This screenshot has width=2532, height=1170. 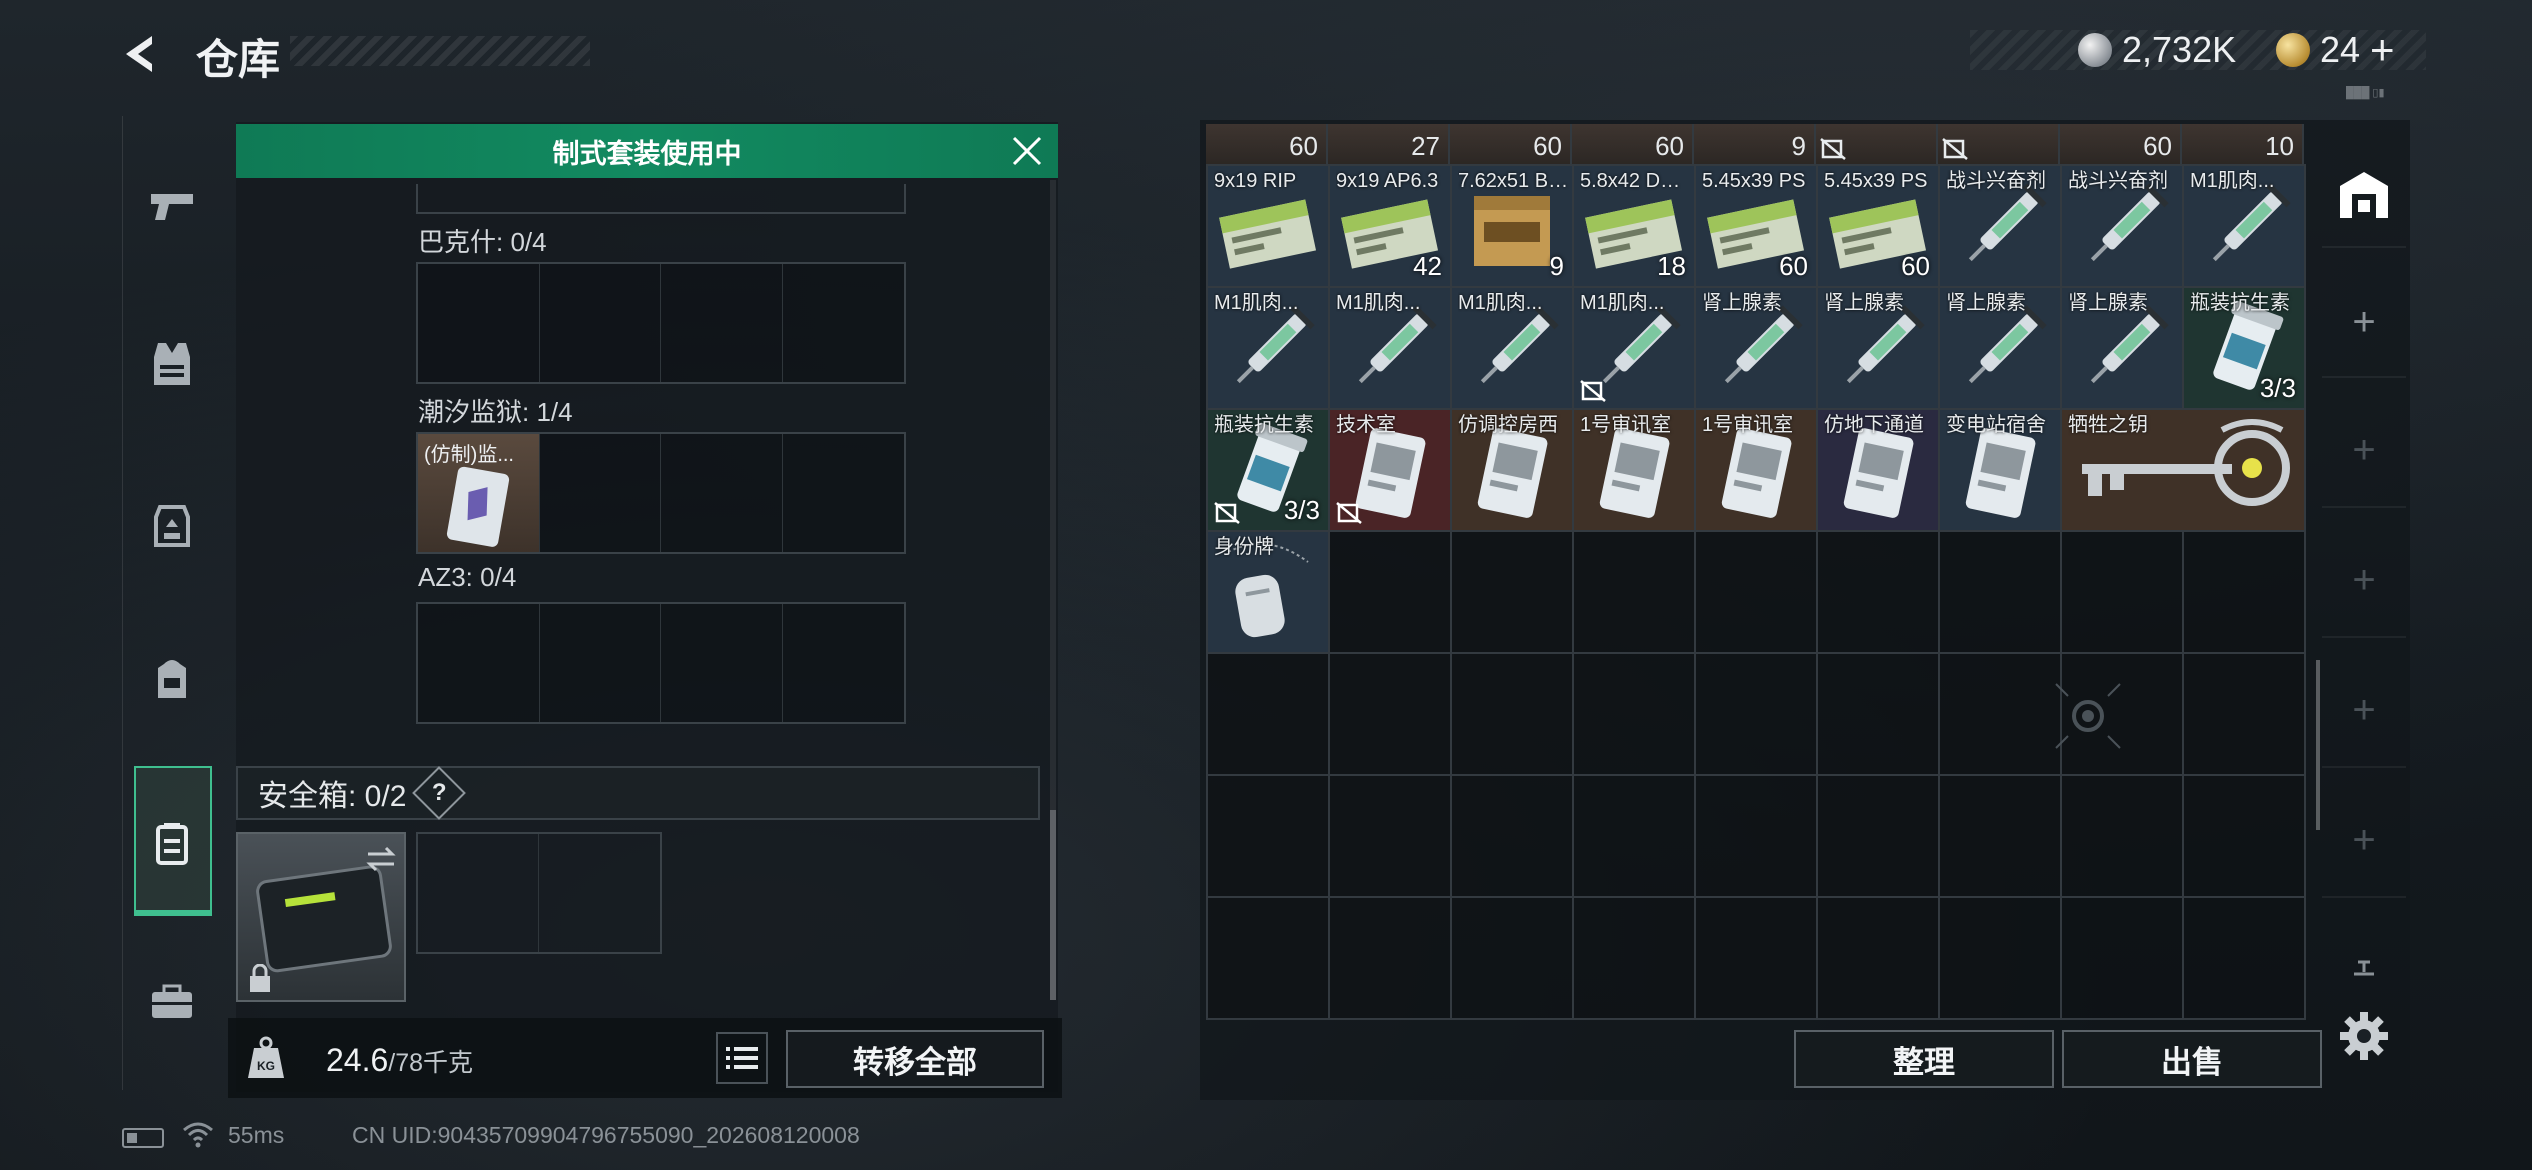 What do you see at coordinates (2335, 50) in the screenshot?
I see `gold-currency: 24 +` at bounding box center [2335, 50].